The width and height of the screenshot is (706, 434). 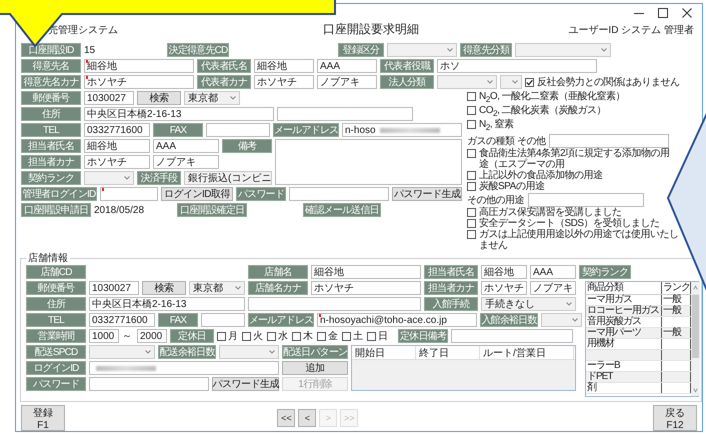 I want to click on field-label: 決済手段, so click(x=159, y=178).